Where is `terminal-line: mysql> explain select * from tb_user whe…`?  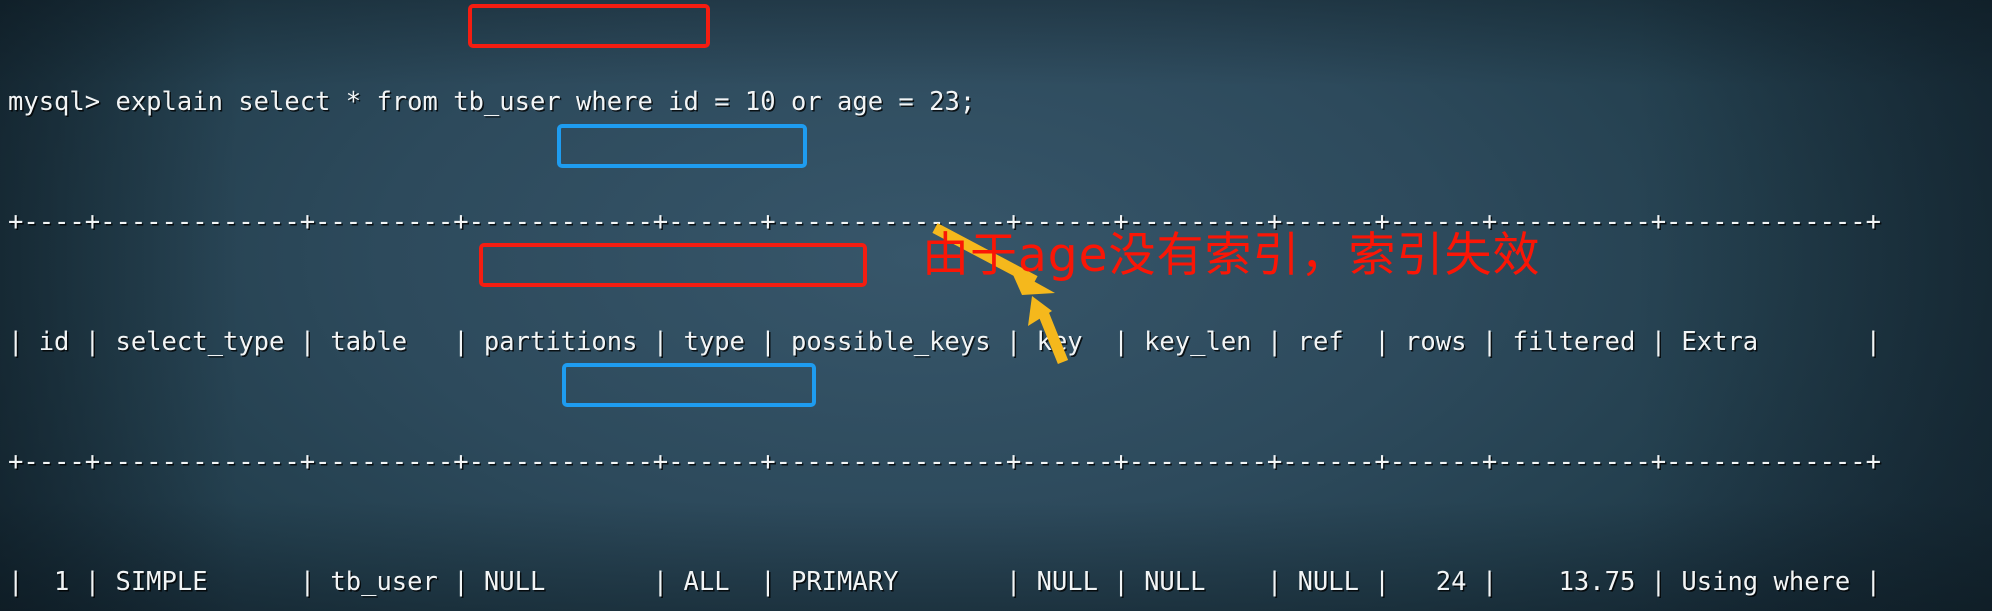
terminal-line: mysql> explain select * from tb_user whe… is located at coordinates (492, 102).